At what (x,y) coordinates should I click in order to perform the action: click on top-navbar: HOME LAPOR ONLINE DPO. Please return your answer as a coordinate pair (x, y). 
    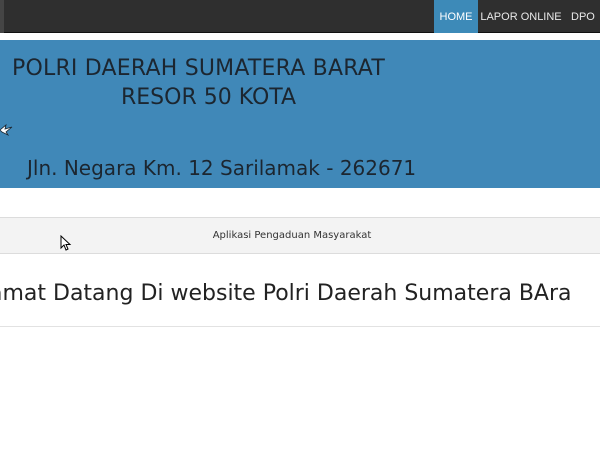
    Looking at the image, I should click on (300, 16).